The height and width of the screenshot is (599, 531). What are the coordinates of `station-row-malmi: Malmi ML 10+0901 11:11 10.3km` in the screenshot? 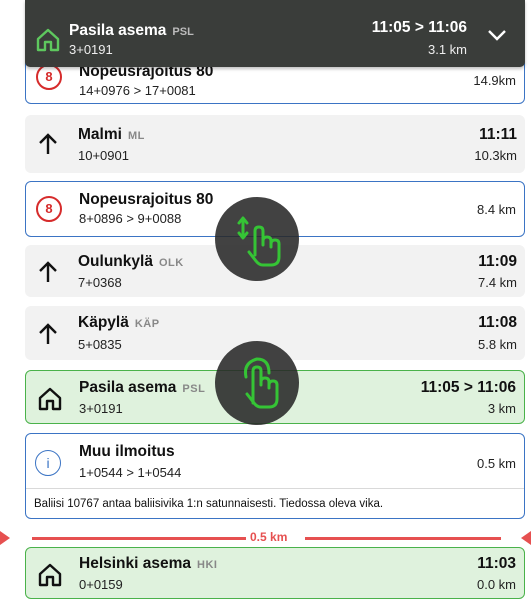 It's located at (275, 144).